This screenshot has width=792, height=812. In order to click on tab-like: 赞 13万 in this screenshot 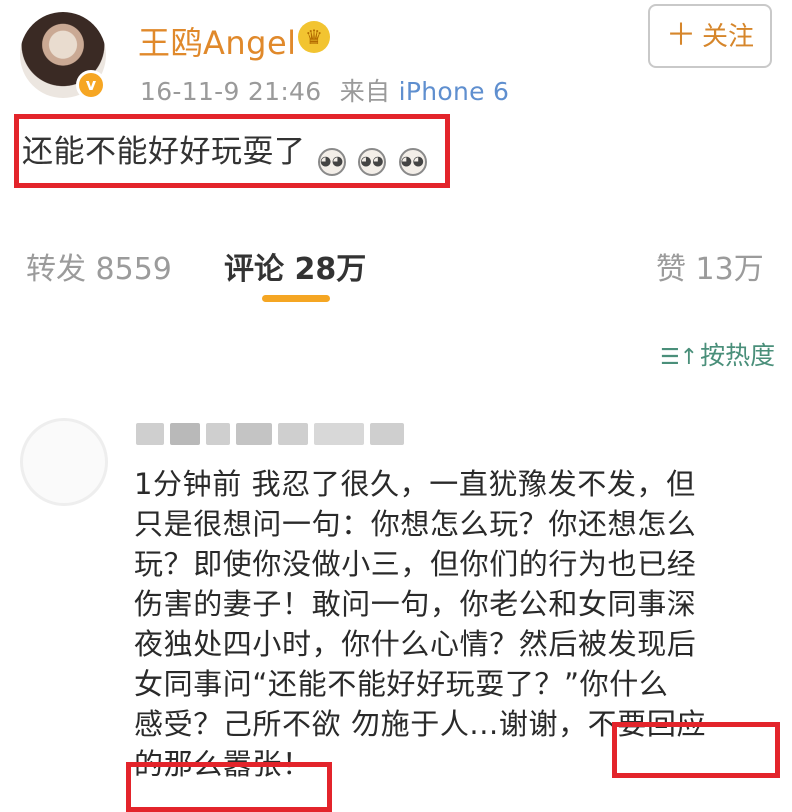, I will do `click(710, 266)`.